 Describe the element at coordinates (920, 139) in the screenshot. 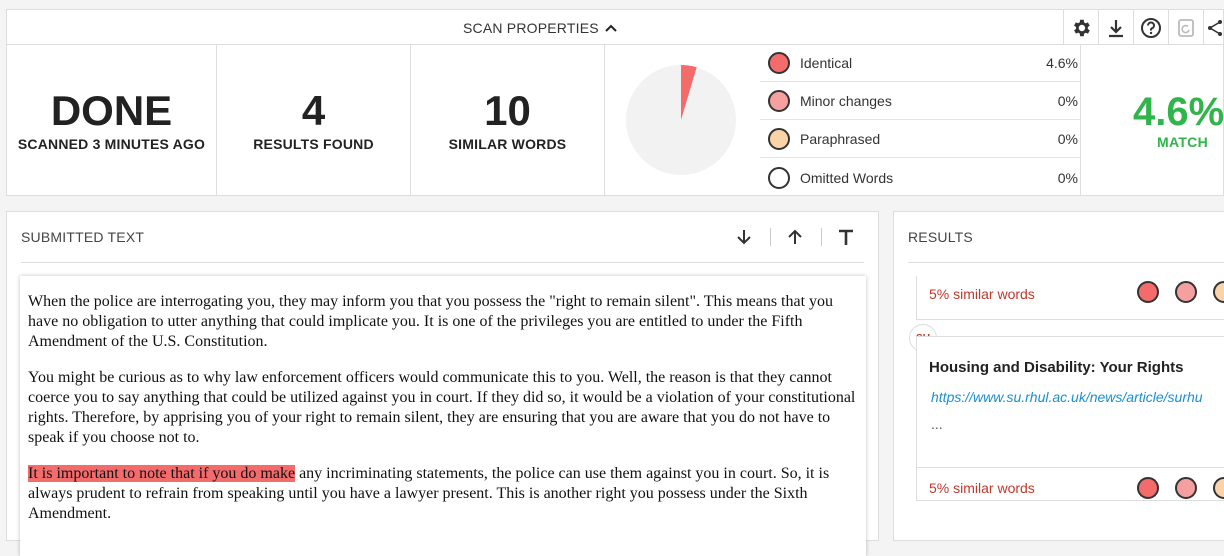

I see `legend-row: Paraphrased 0%` at that location.